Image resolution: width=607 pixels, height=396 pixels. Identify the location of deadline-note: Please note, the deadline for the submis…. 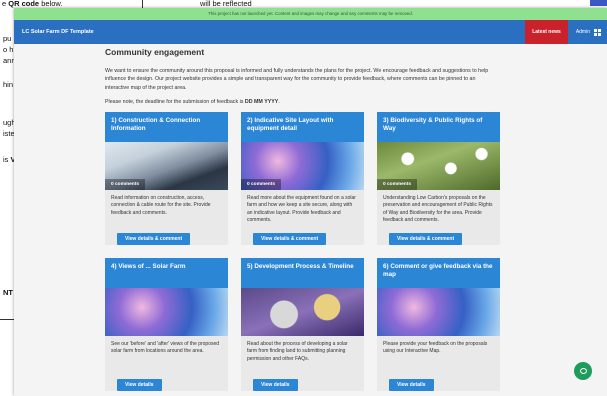
(192, 101).